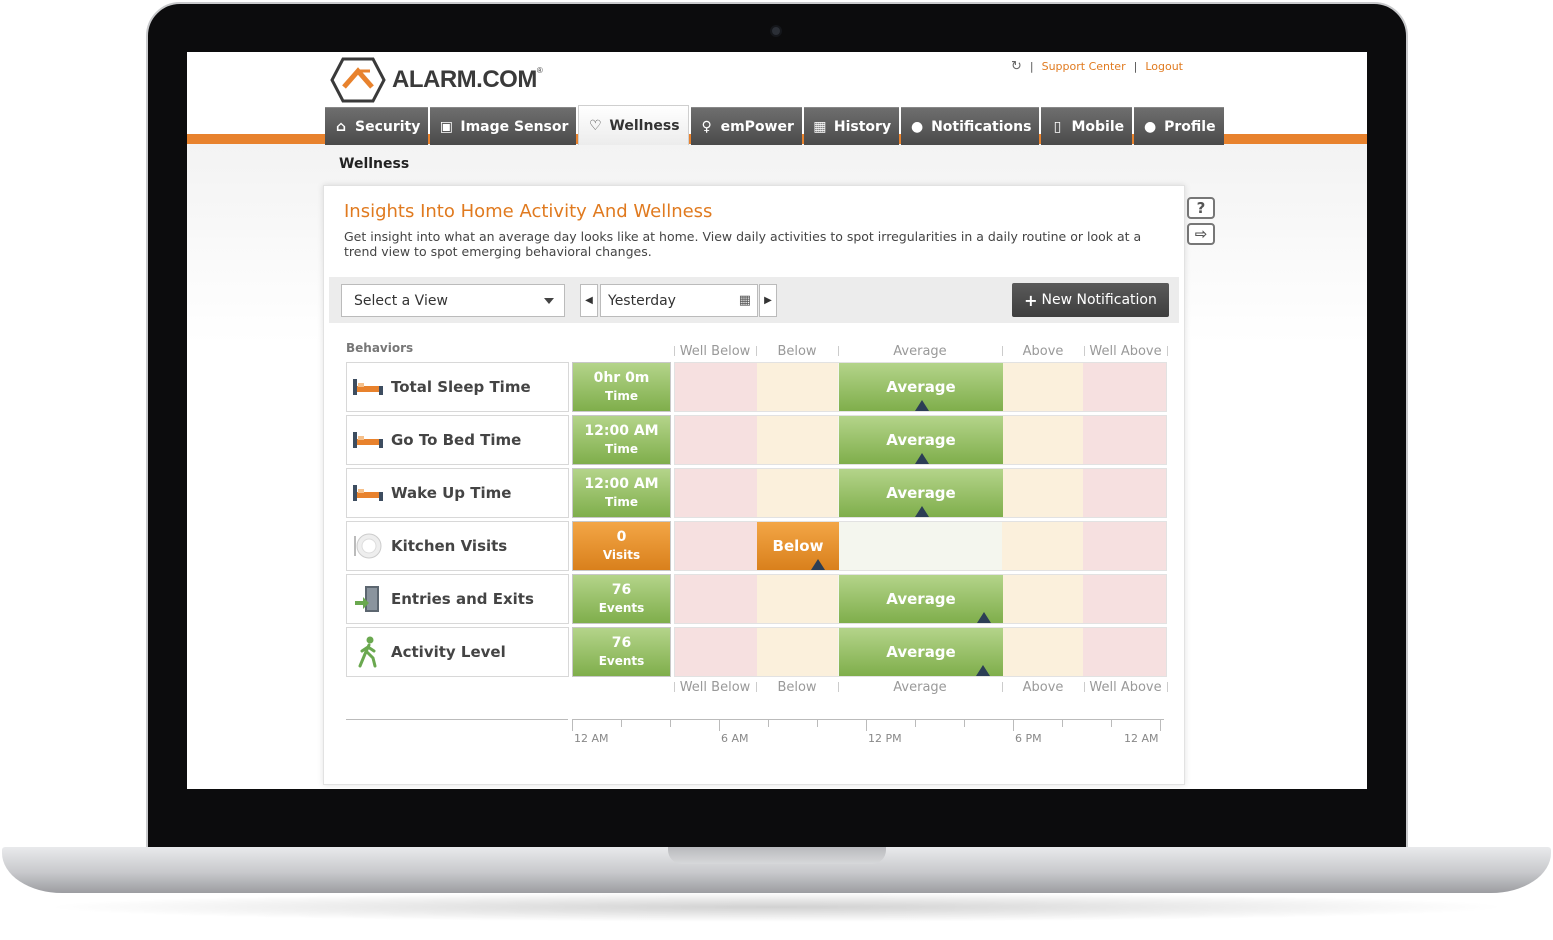 The width and height of the screenshot is (1553, 940). Describe the element at coordinates (621, 661) in the screenshot. I see `value-unit: Events` at that location.